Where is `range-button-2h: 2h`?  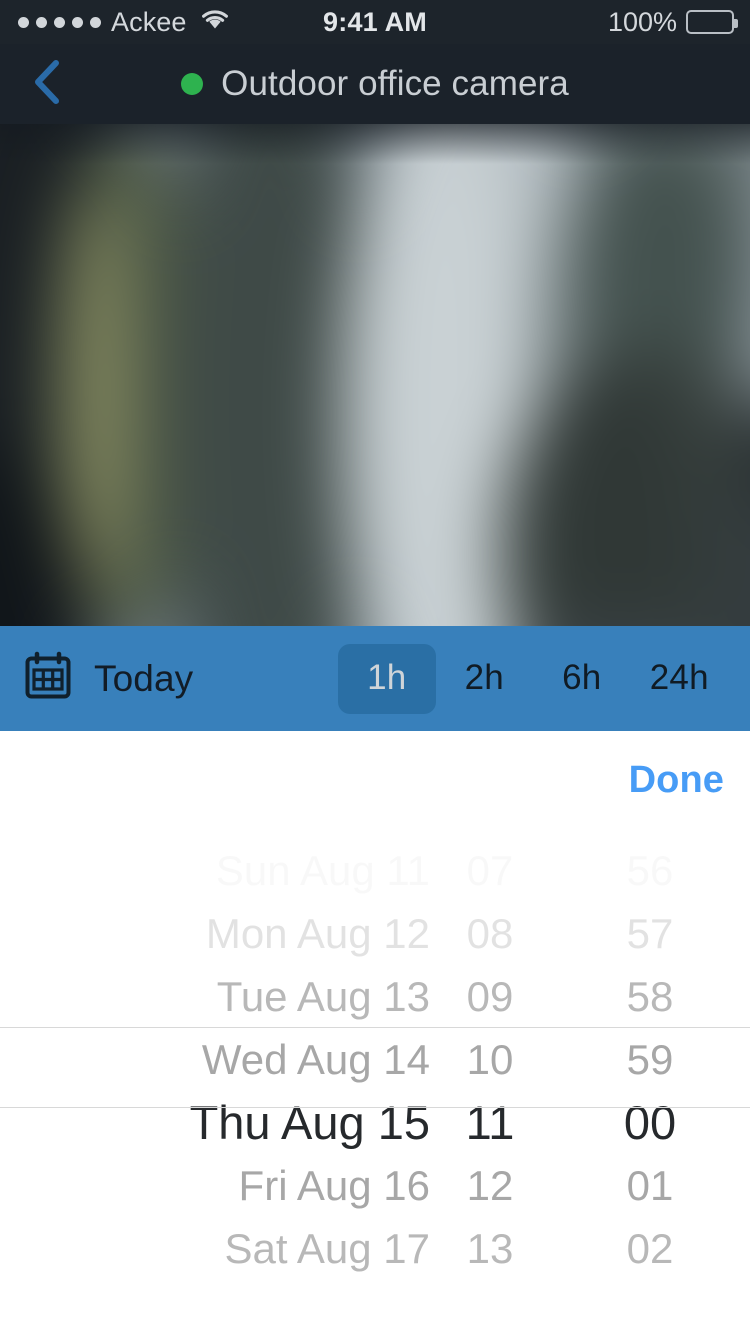
range-button-2h: 2h is located at coordinates (485, 679).